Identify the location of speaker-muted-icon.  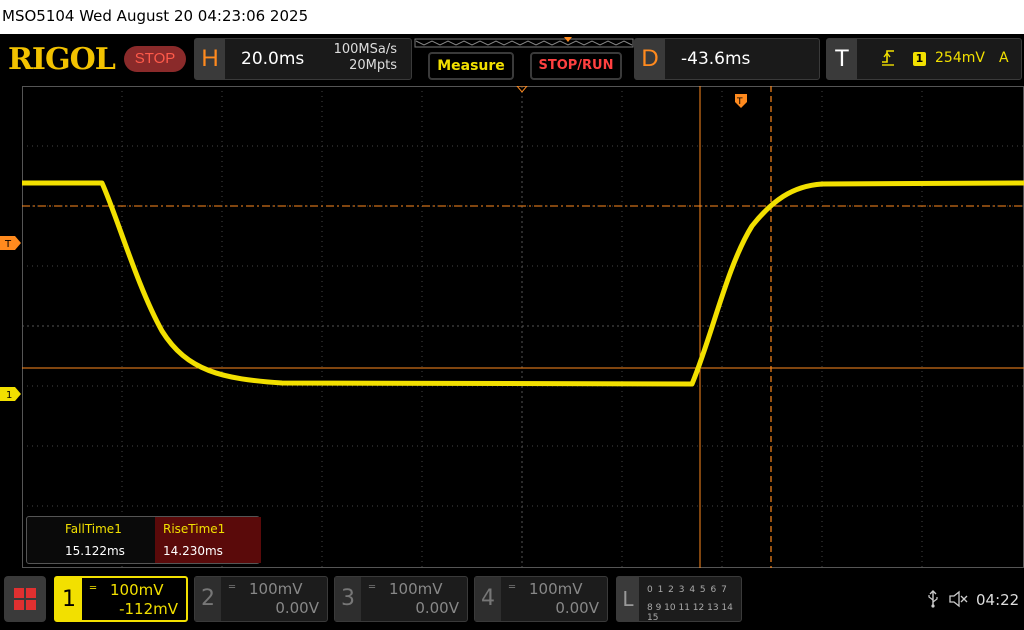
(958, 599).